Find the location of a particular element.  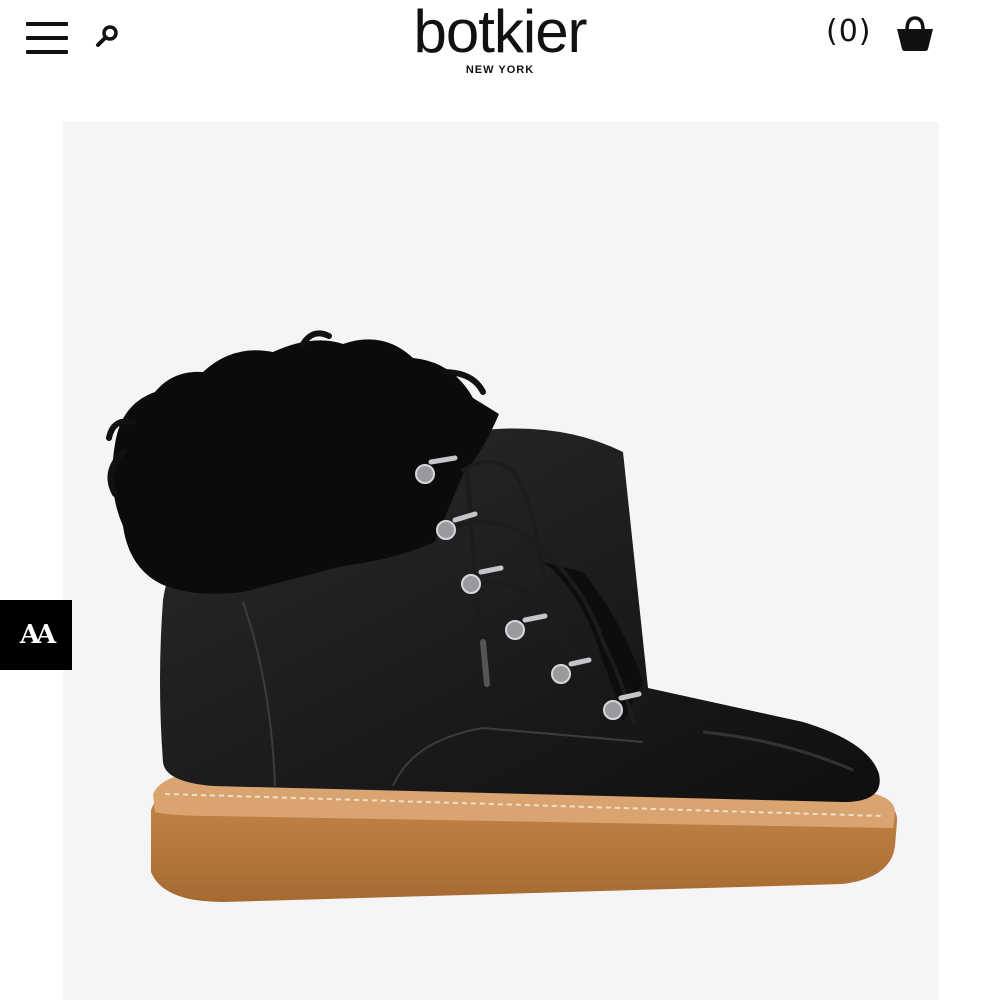

site-header: botkier NEW YORK (0) is located at coordinates (500, 55).